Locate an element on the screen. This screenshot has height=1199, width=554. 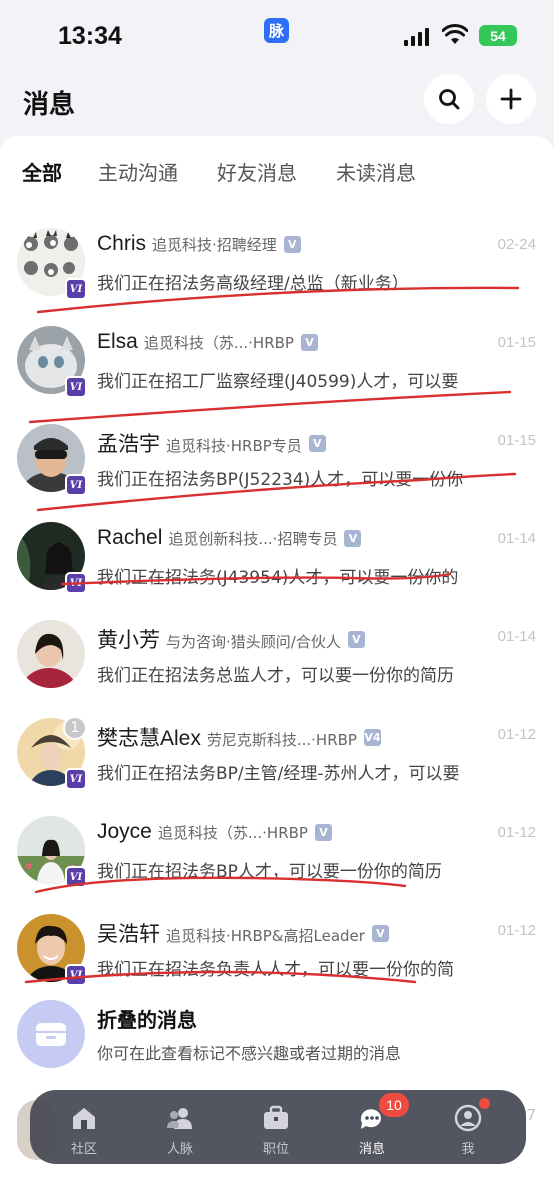
contact-company: 与为咨询·猎头顾问/合伙人 is located at coordinates (253, 642).